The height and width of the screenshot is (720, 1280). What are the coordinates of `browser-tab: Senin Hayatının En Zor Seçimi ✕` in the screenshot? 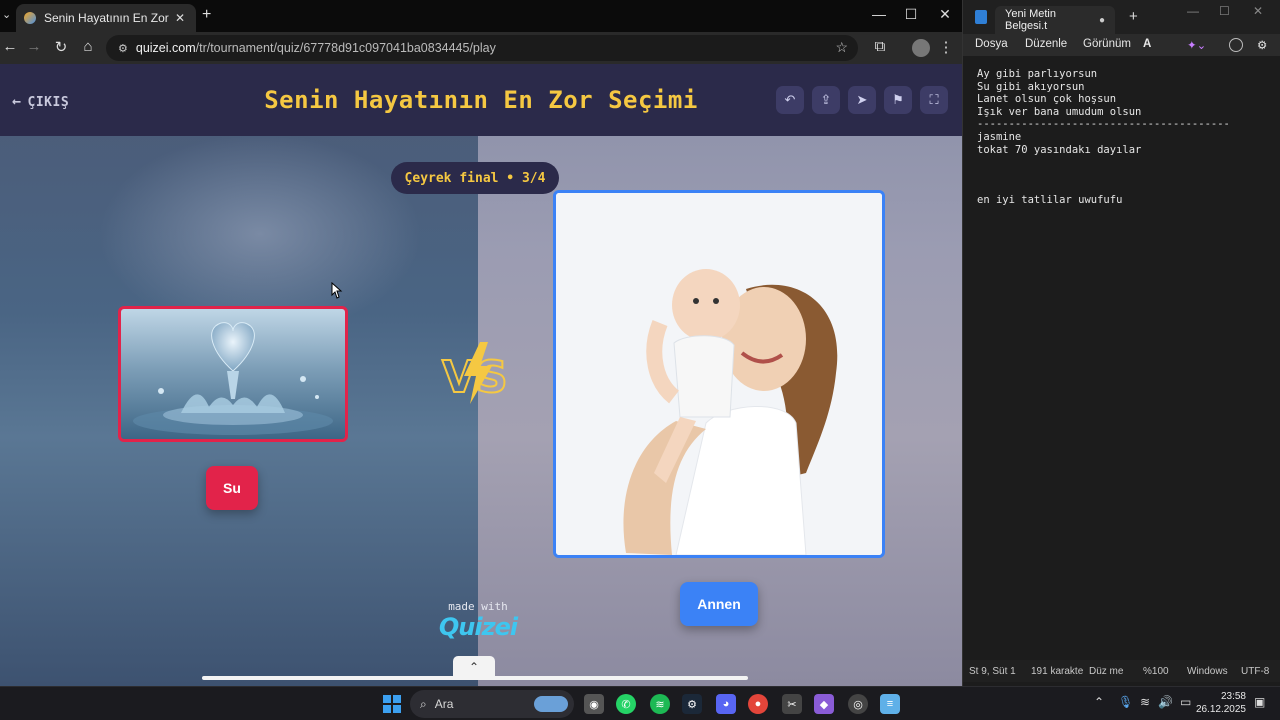 It's located at (106, 18).